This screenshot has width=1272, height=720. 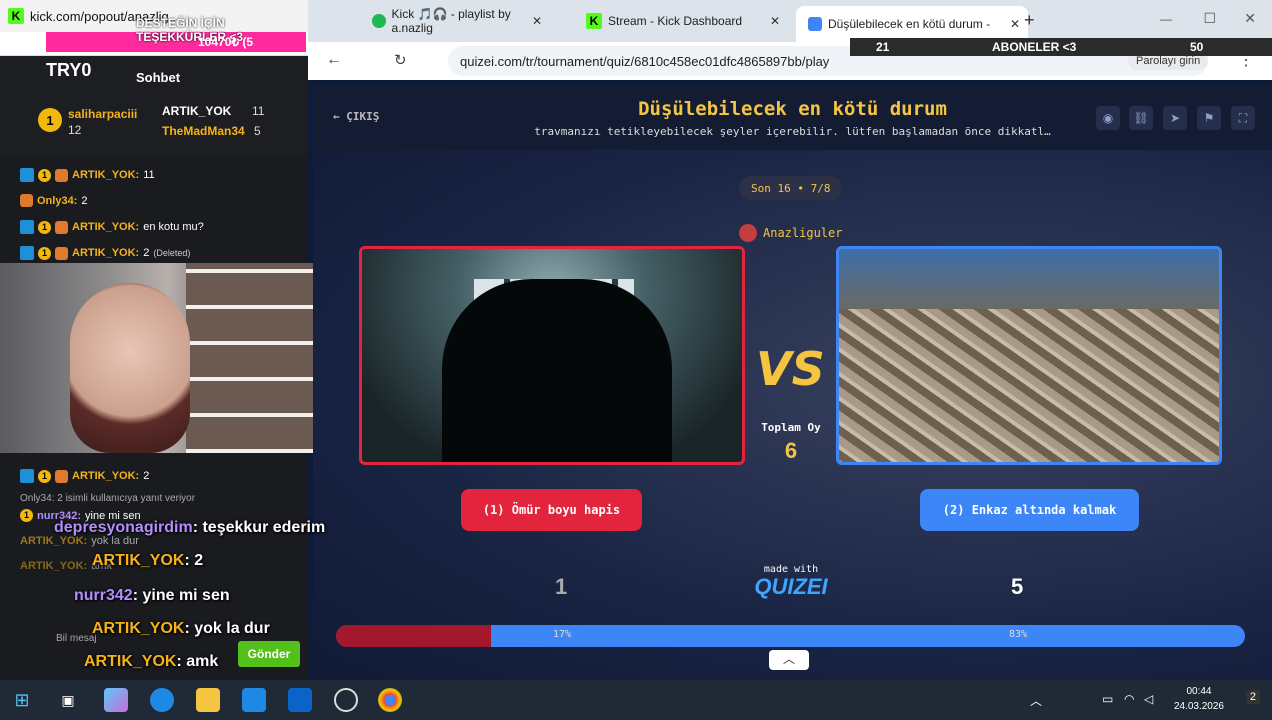 I want to click on leaderboard-name: ARTIK_YOK, so click(x=197, y=111).